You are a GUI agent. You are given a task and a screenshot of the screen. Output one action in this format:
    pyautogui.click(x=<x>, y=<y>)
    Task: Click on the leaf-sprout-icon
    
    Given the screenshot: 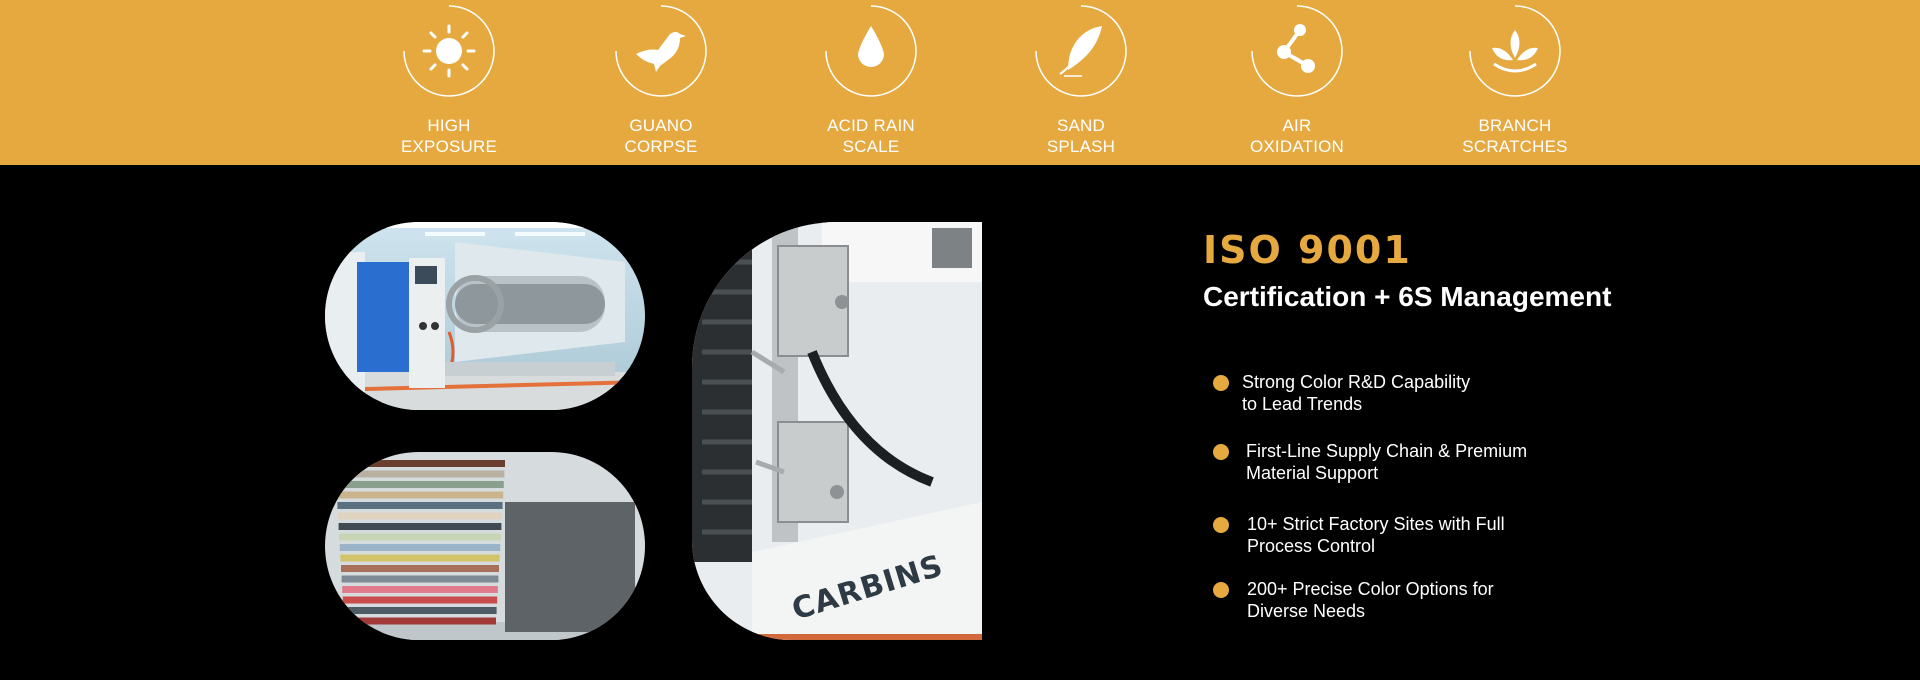 What is the action you would take?
    pyautogui.click(x=1515, y=51)
    